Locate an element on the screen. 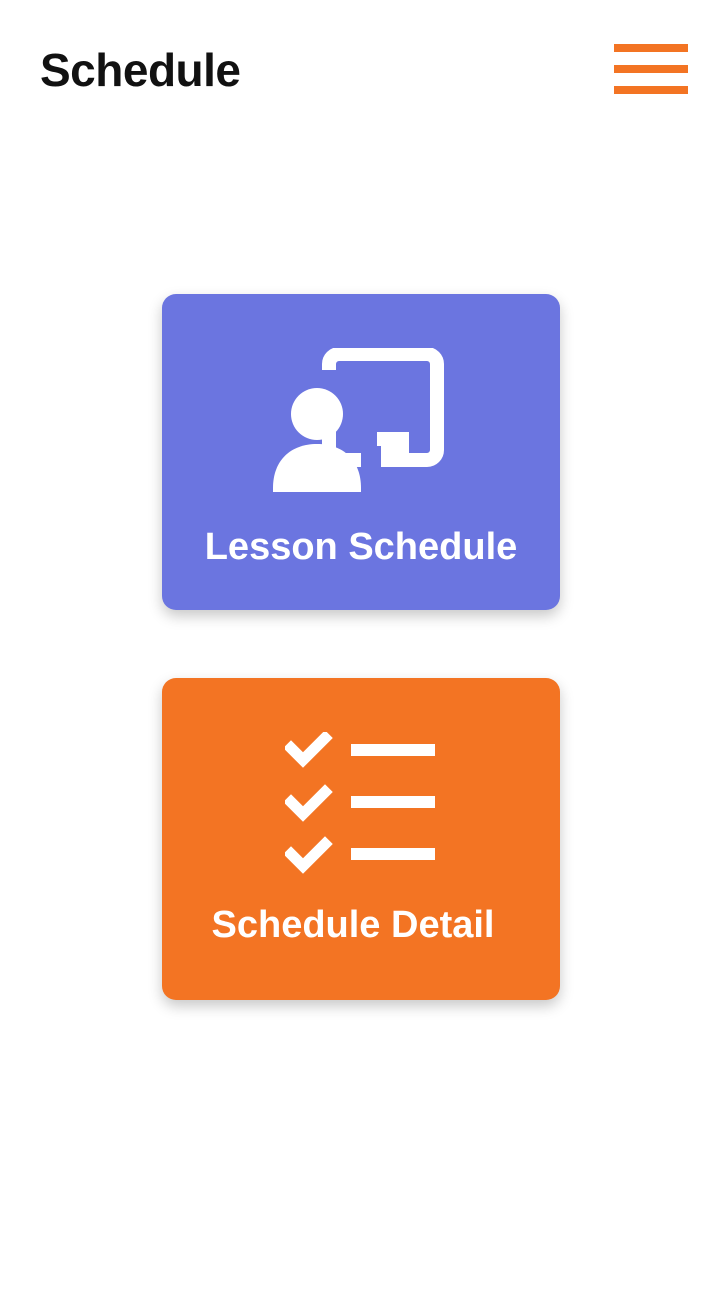  menu-bar-bottom is located at coordinates (651, 90).